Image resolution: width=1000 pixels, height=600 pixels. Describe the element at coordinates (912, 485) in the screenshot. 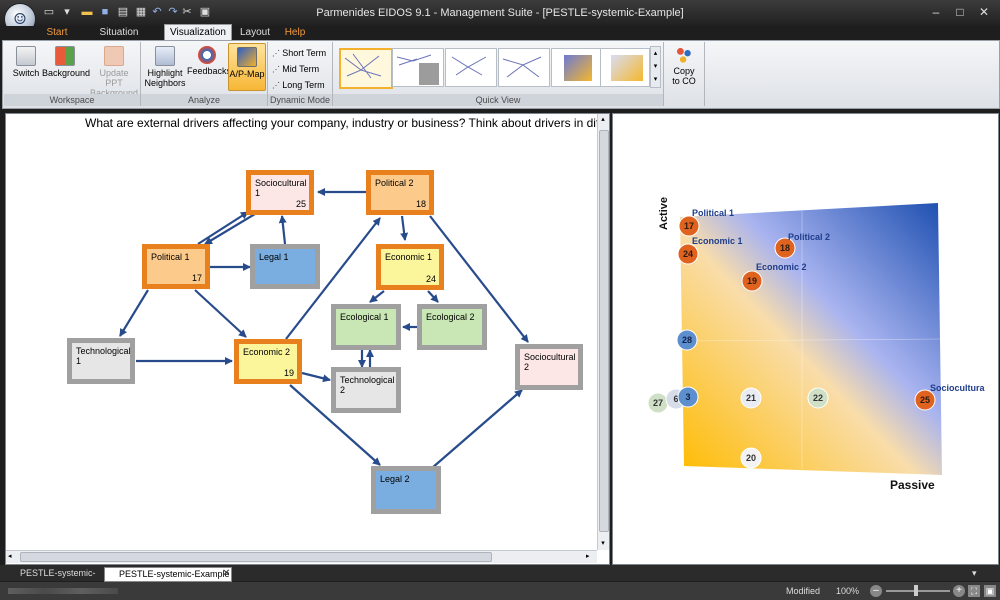

I see `axis-label-passive: Passive` at that location.